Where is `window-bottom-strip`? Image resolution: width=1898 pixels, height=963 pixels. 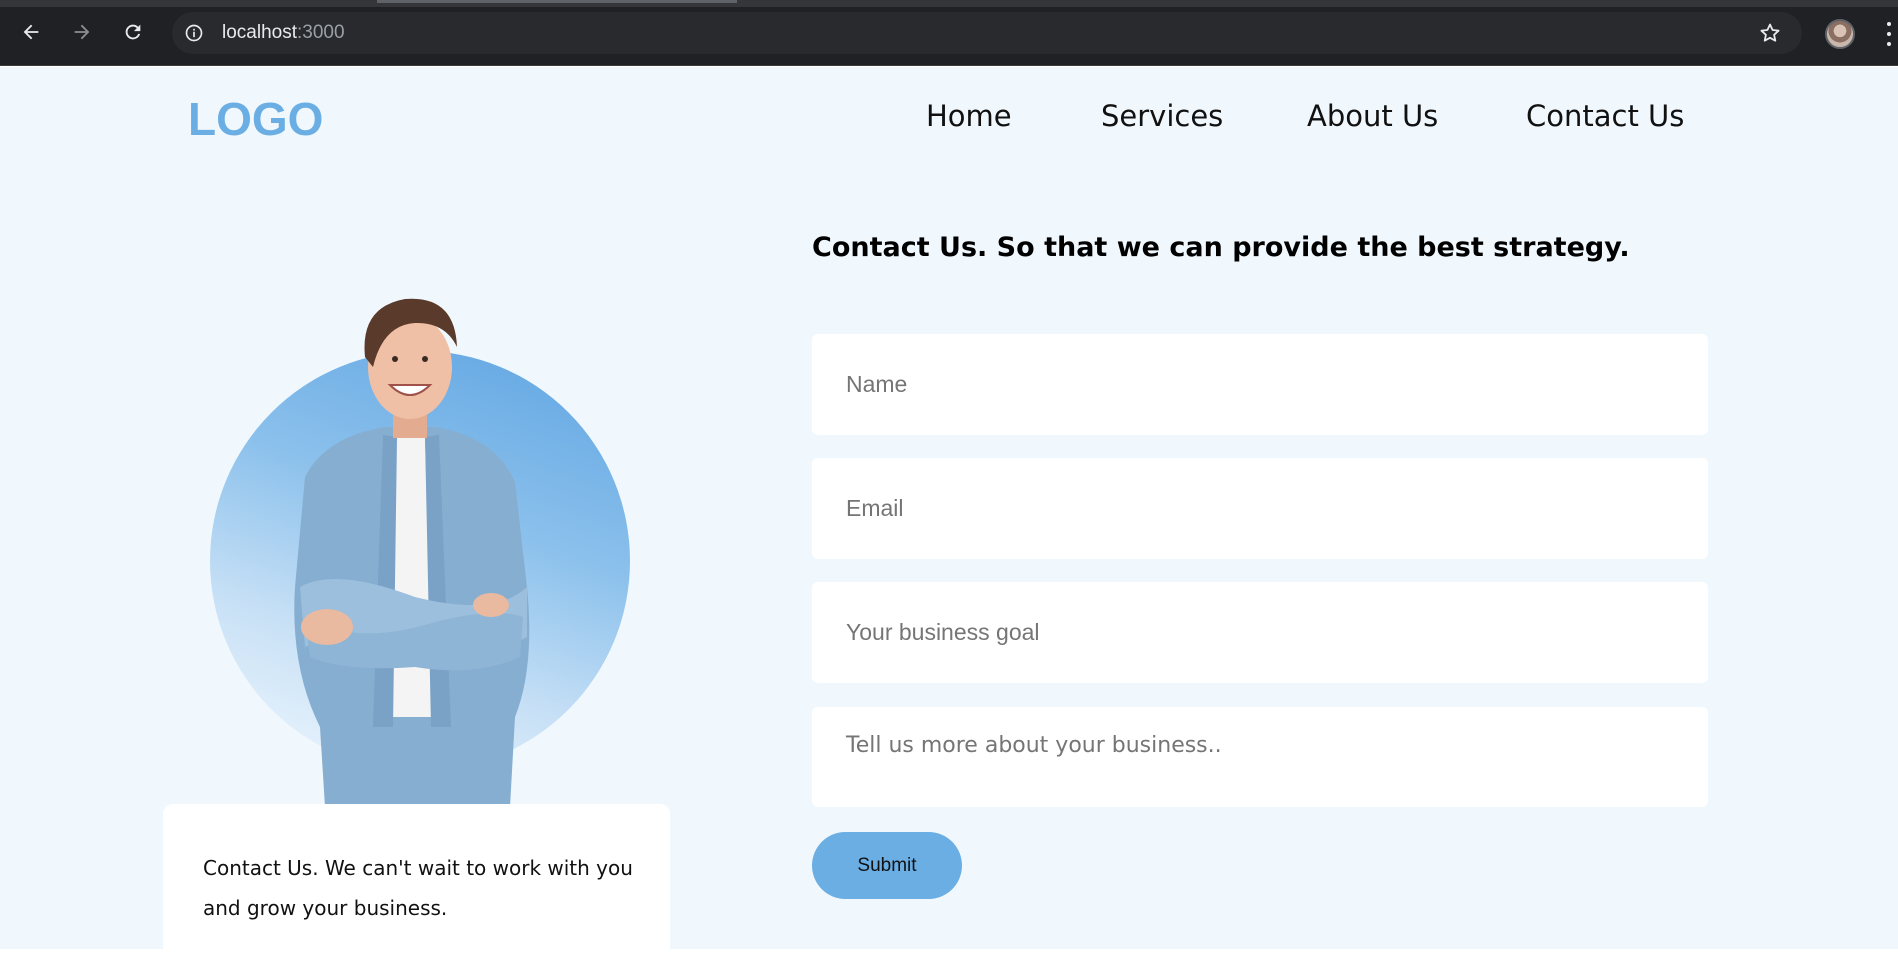
window-bottom-strip is located at coordinates (949, 956).